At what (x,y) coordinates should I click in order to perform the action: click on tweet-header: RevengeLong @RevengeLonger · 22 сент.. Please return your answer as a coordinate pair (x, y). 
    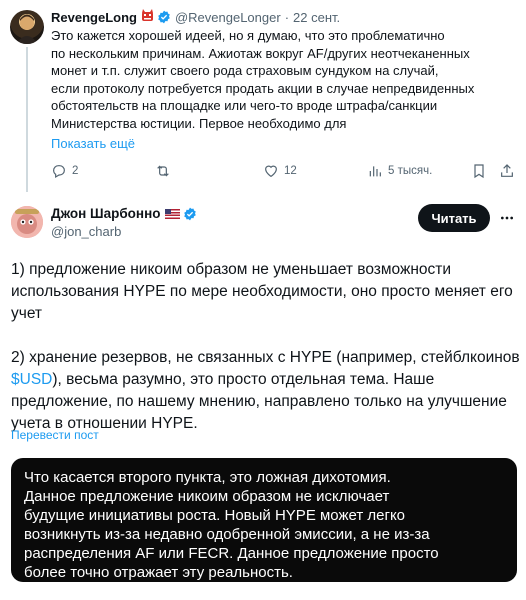
    Looking at the image, I should click on (195, 17).